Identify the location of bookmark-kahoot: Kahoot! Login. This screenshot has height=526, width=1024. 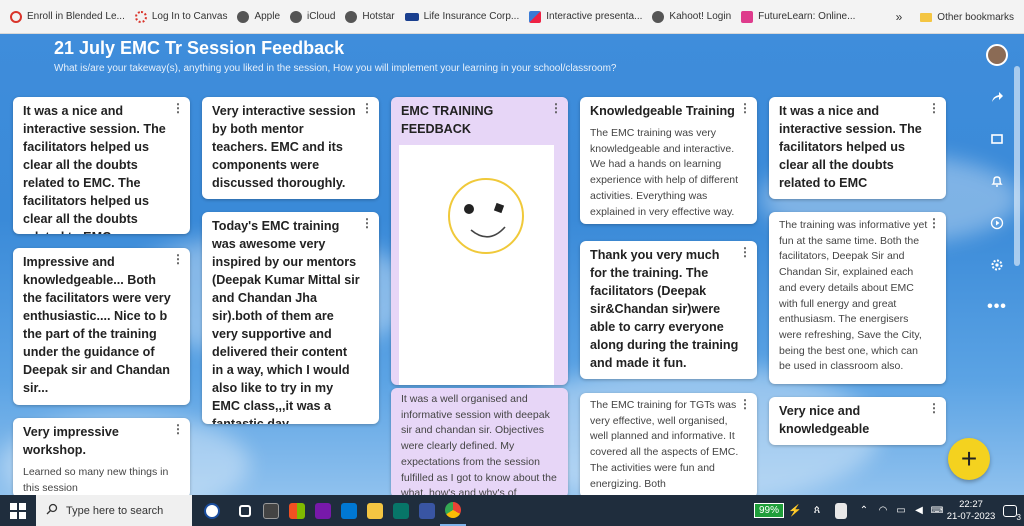
(686, 16).